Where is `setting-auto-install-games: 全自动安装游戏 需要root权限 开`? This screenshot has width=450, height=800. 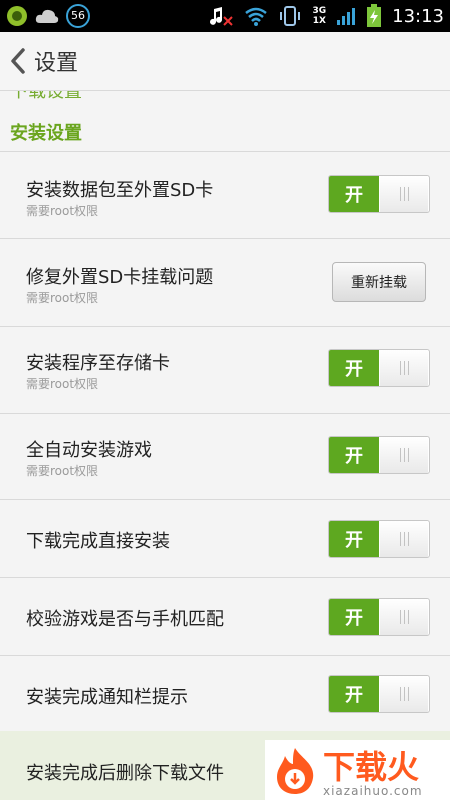
setting-auto-install-games: 全自动安装游戏 需要root权限 开 is located at coordinates (225, 456).